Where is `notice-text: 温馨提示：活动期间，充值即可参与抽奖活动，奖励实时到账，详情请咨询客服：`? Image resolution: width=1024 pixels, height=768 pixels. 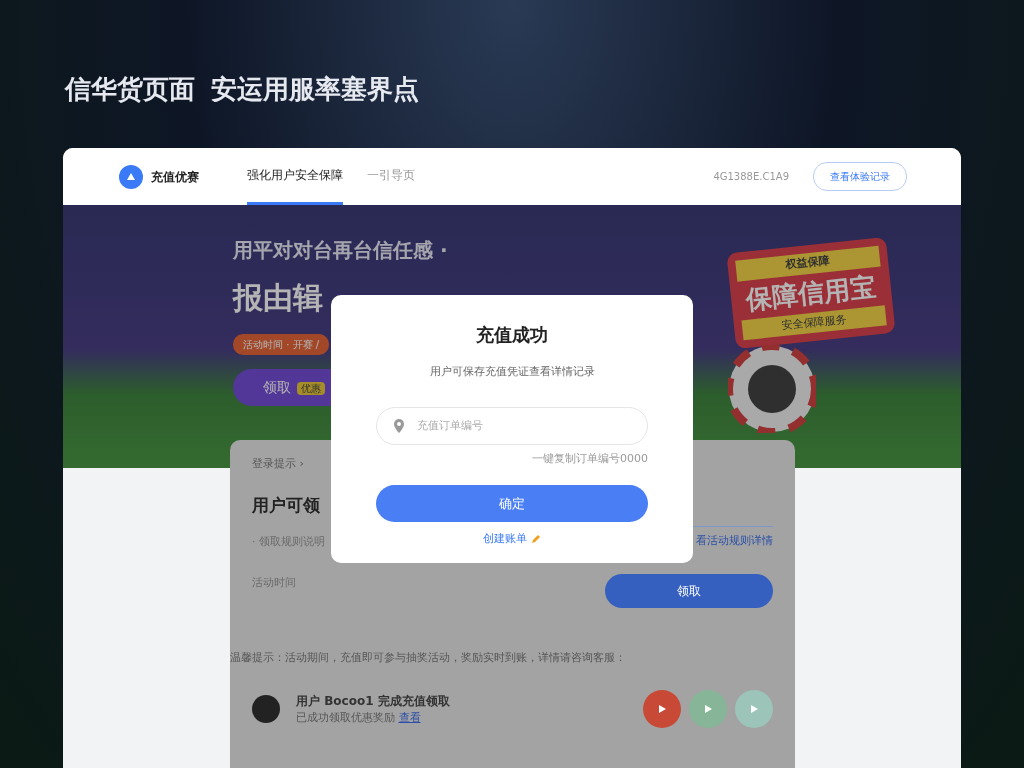 notice-text: 温馨提示：活动期间，充值即可参与抽奖活动，奖励实时到账，详情请咨询客服： is located at coordinates (428, 657).